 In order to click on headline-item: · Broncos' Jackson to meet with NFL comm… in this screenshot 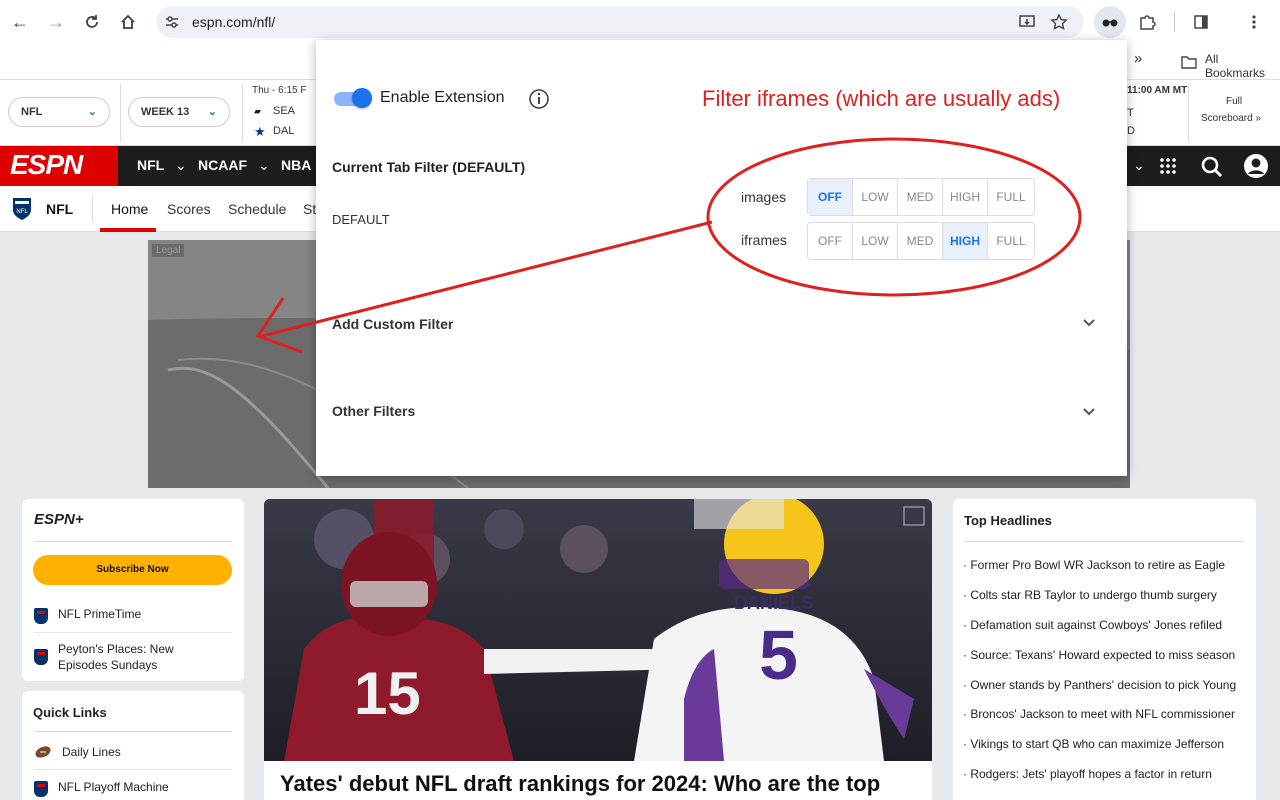, I will do `click(1099, 714)`.